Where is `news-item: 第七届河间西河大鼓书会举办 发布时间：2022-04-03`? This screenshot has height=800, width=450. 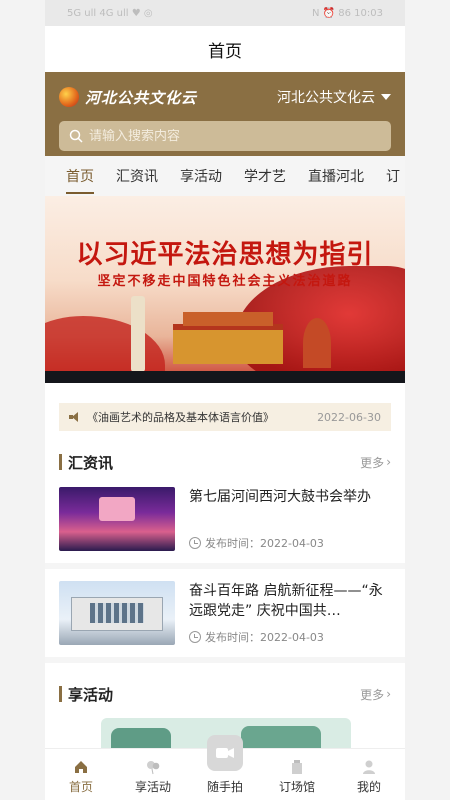
news-item: 第七届河间西河大鼓书会举办 发布时间：2022-04-03 is located at coordinates (225, 519).